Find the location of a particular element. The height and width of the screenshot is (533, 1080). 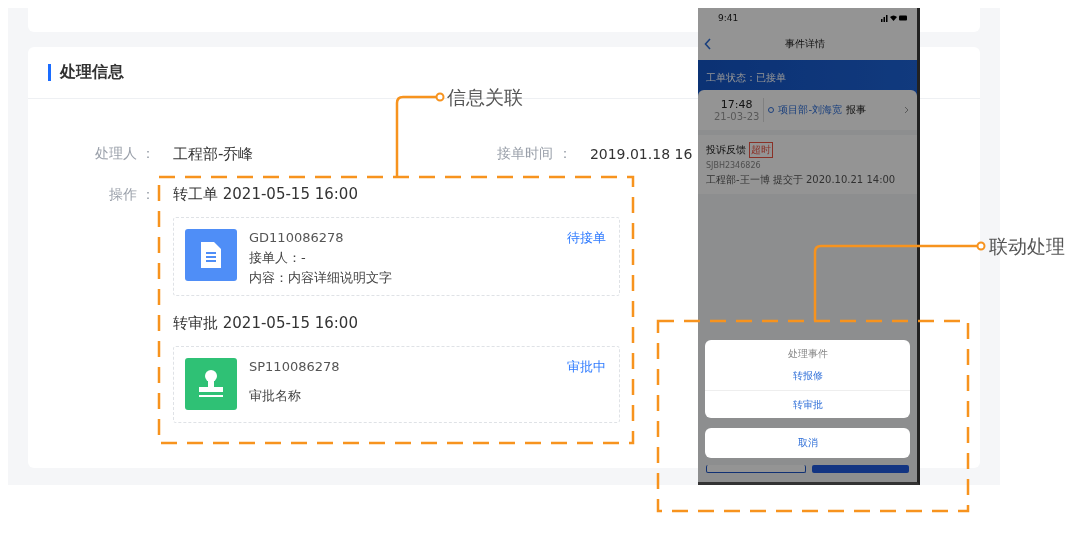

timeline-actor: 项目部-刘海宽 is located at coordinates (810, 110).